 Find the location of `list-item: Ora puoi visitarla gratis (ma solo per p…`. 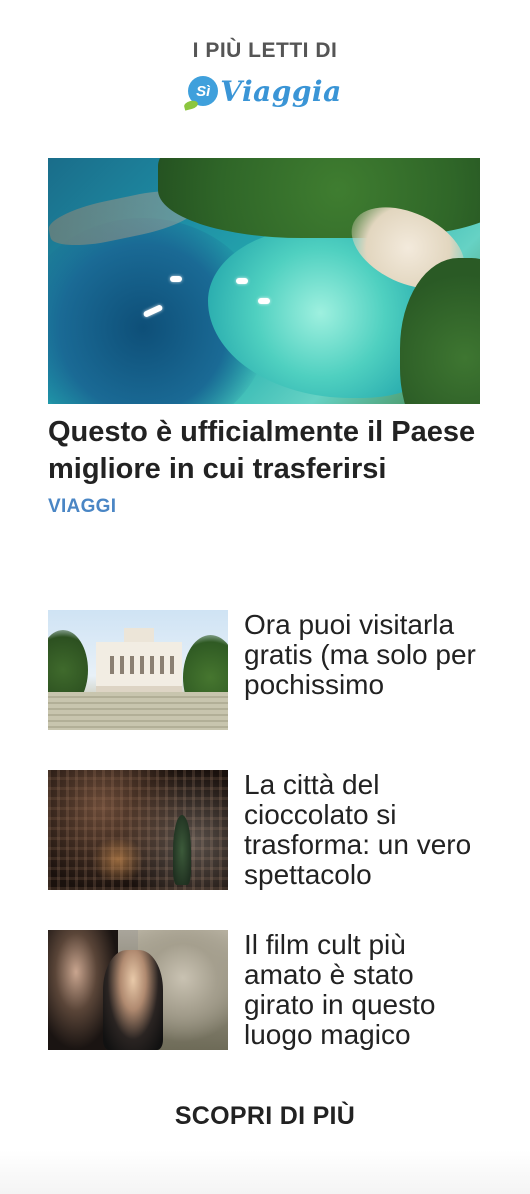

list-item: Ora puoi visitarla gratis (ma solo per p… is located at coordinates (264, 670).